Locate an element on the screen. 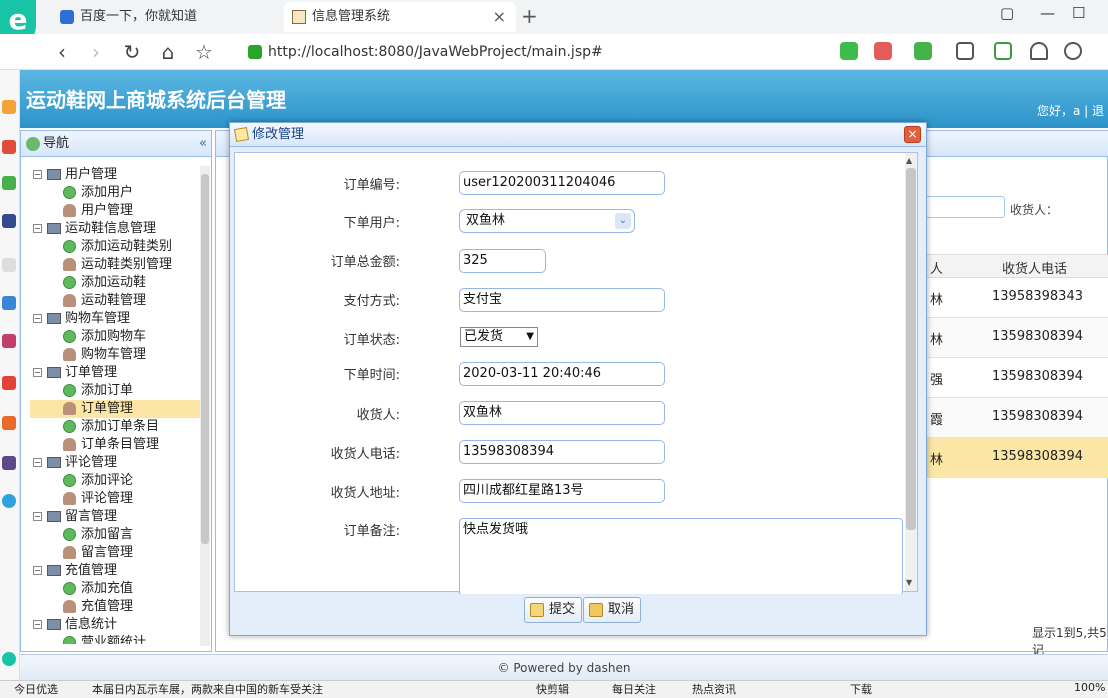 The image size is (1108, 698). skin-icon: ▢ is located at coordinates (1007, 13).